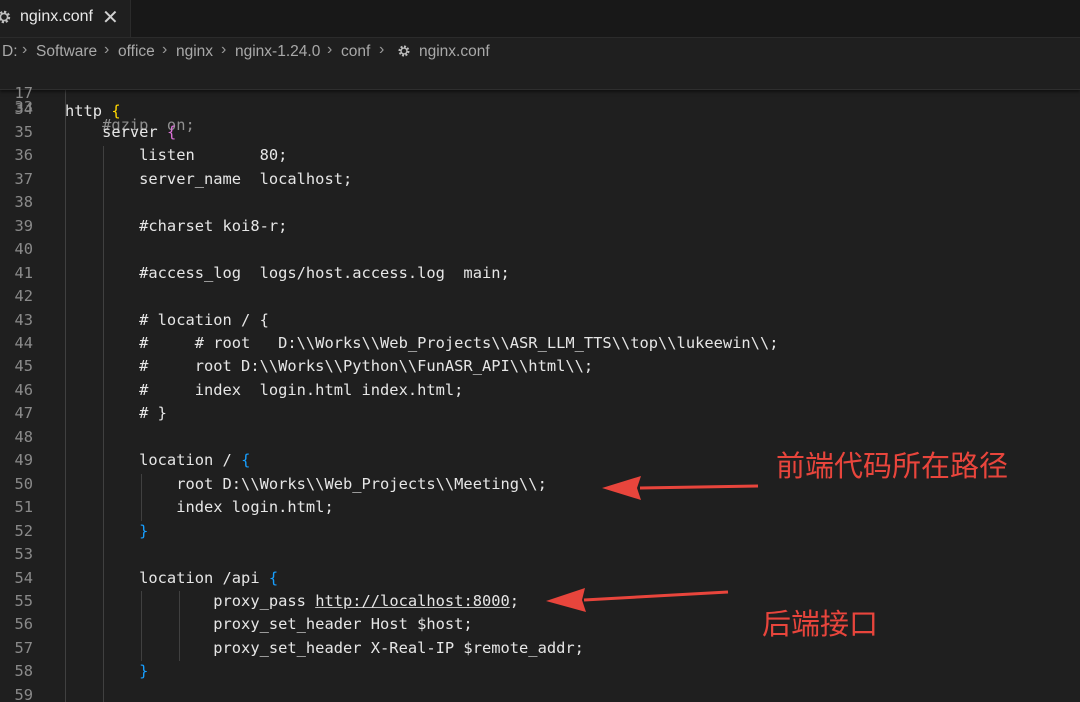 Image resolution: width=1080 pixels, height=702 pixels. I want to click on annotation-arrows, so click(652, 544).